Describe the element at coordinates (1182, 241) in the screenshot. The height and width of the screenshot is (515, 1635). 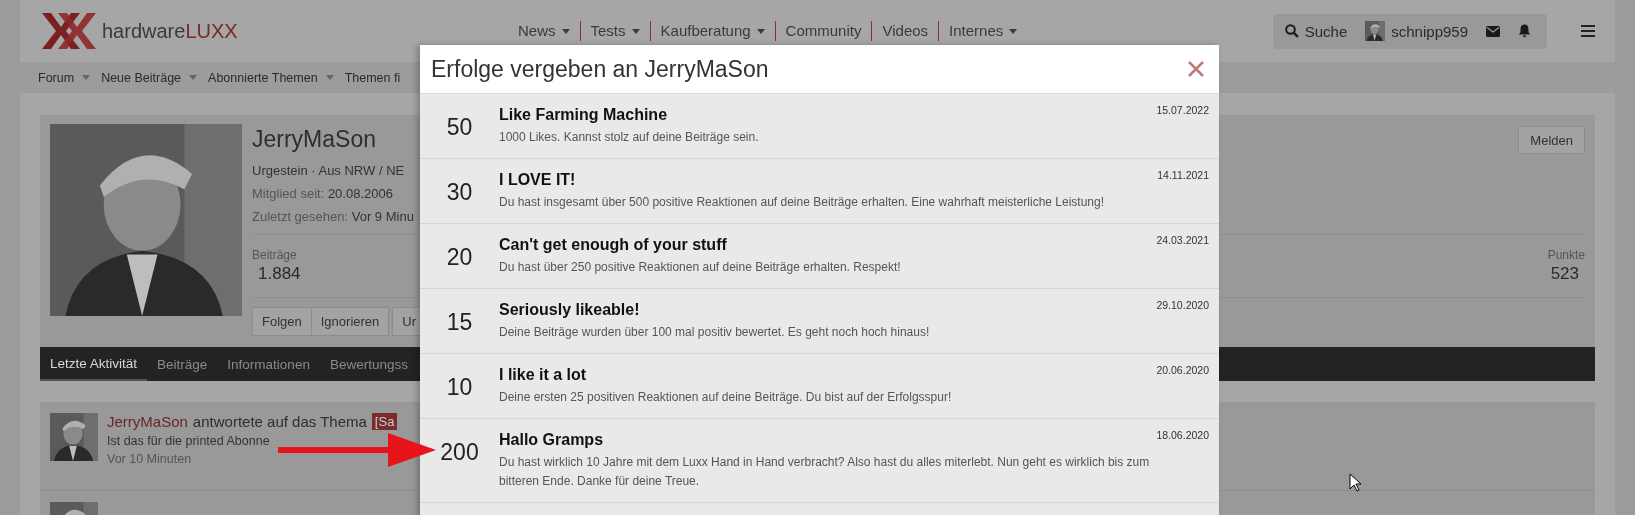
I see `achievement-date: 24.03.2021` at that location.